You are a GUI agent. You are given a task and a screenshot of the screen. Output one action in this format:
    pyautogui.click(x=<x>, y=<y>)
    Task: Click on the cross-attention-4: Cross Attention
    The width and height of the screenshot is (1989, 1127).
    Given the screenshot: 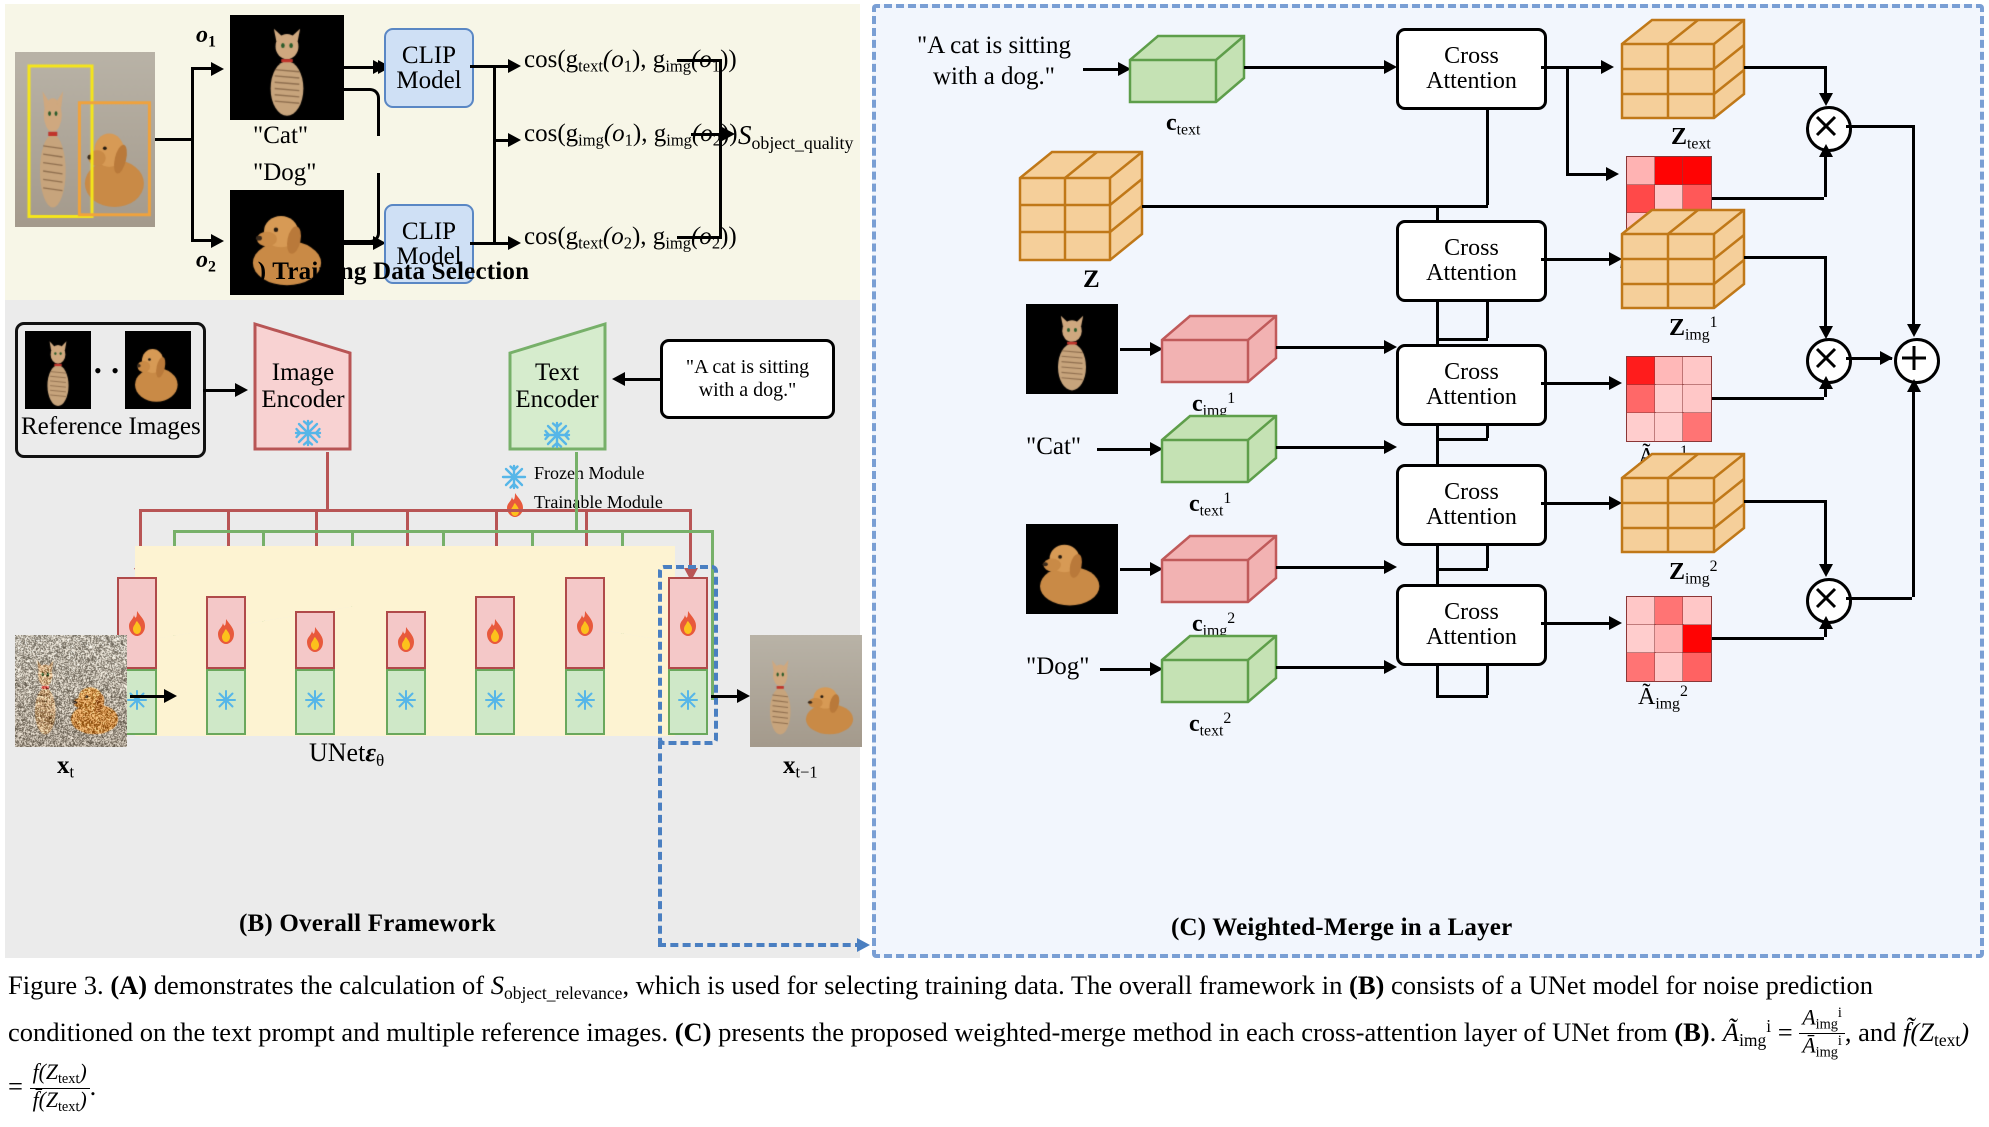 What is the action you would take?
    pyautogui.click(x=1471, y=505)
    